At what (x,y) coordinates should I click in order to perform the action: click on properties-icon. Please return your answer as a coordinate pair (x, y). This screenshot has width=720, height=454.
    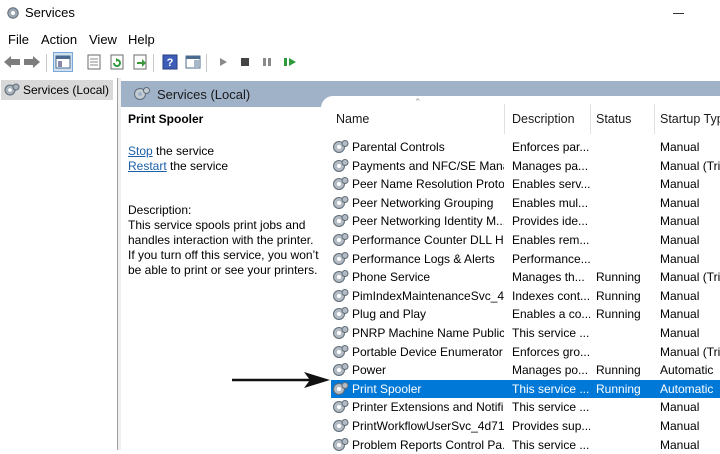
    Looking at the image, I should click on (94, 62).